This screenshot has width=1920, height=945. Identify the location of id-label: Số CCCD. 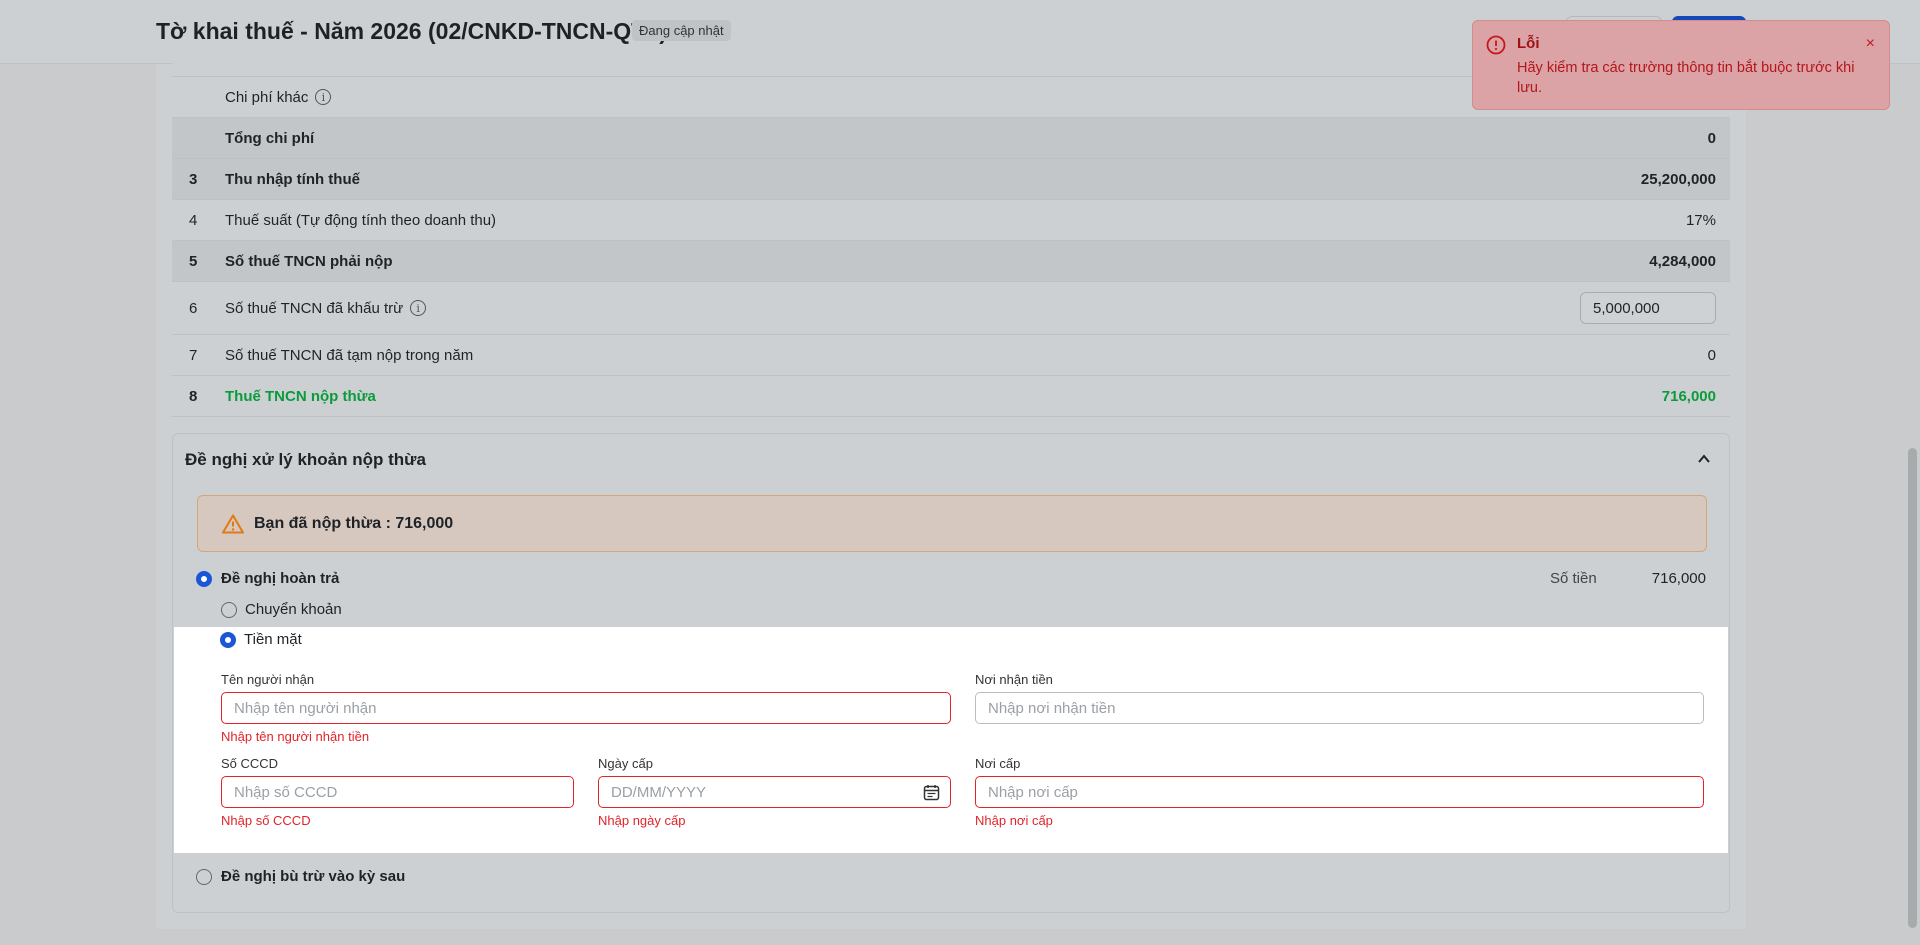
(250, 763).